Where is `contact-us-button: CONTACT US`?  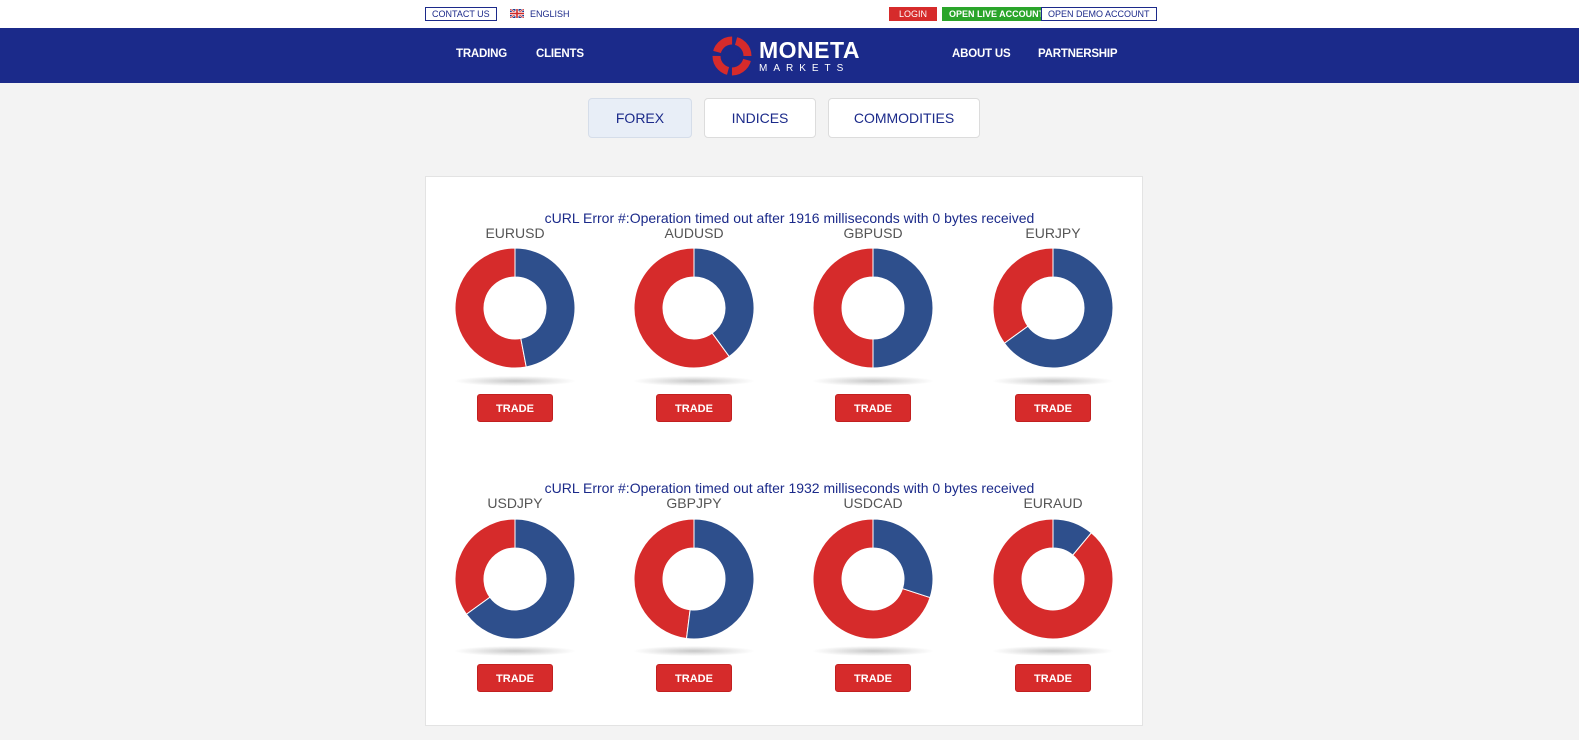 contact-us-button: CONTACT US is located at coordinates (461, 14).